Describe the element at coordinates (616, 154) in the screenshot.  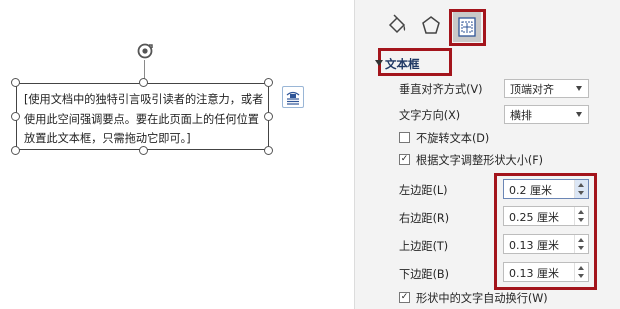
I see `pane-scrollbar` at that location.